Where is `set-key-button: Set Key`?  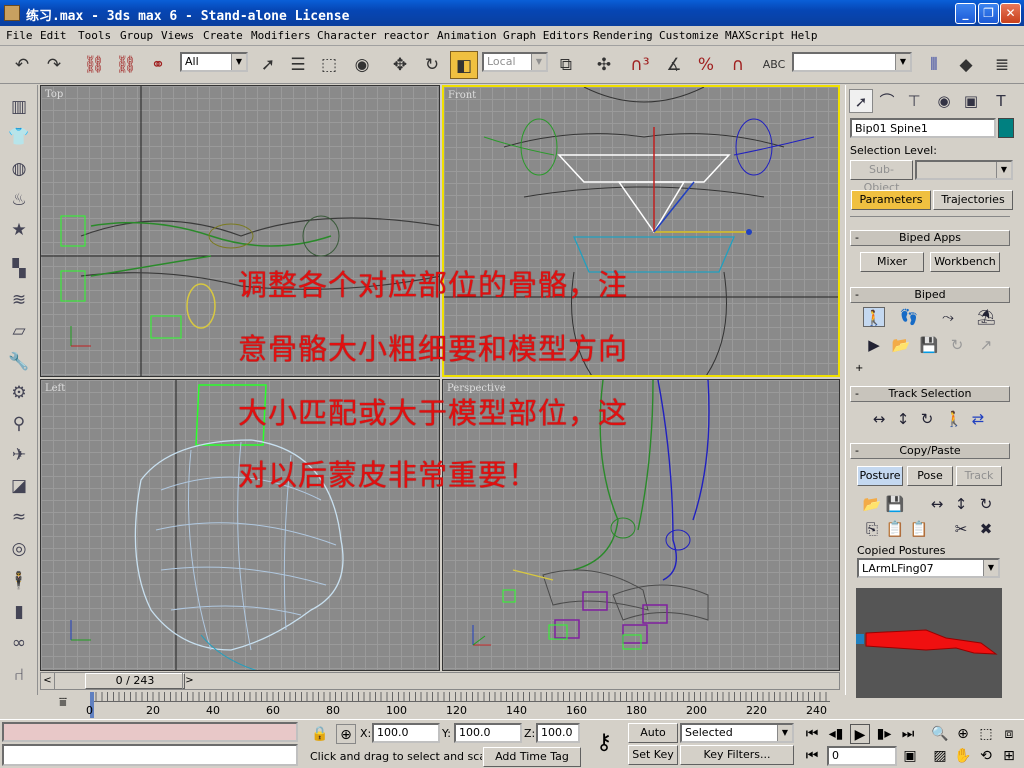
set-key-button: Set Key is located at coordinates (653, 755).